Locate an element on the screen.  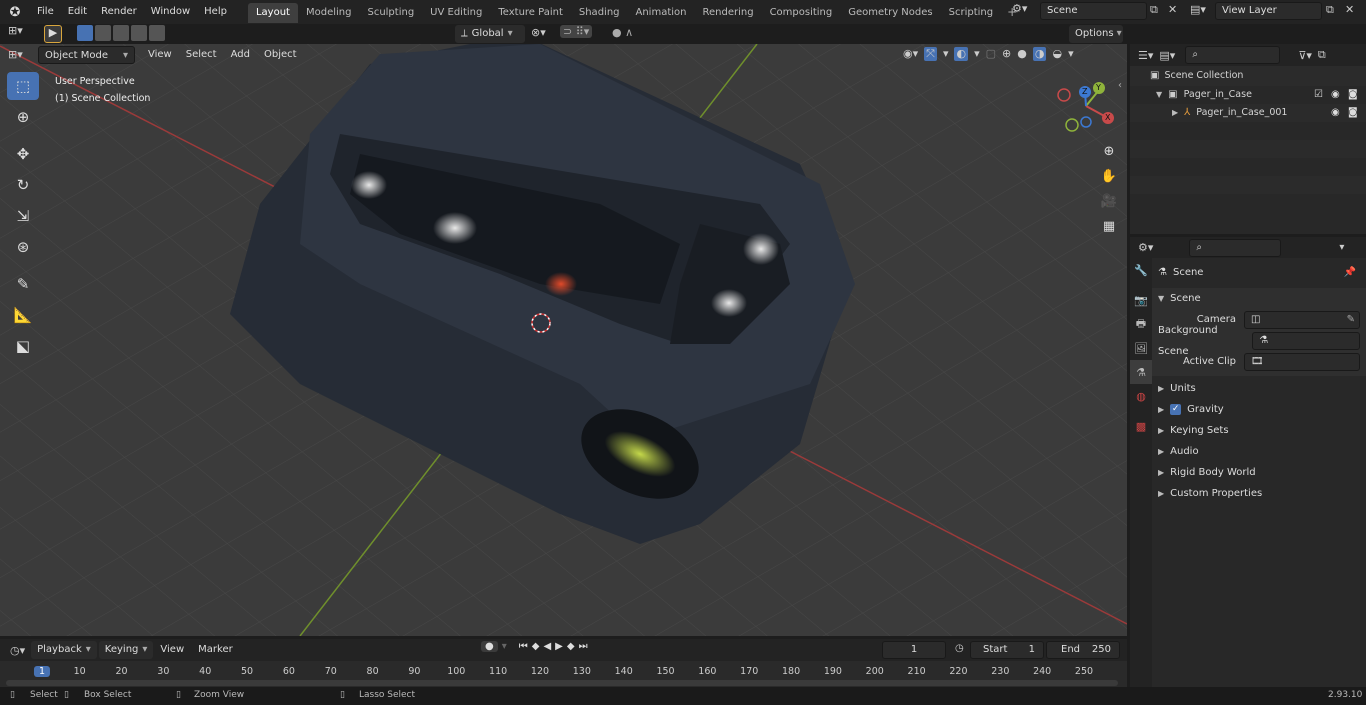
viewport-menu-view: View is located at coordinates (160, 55).